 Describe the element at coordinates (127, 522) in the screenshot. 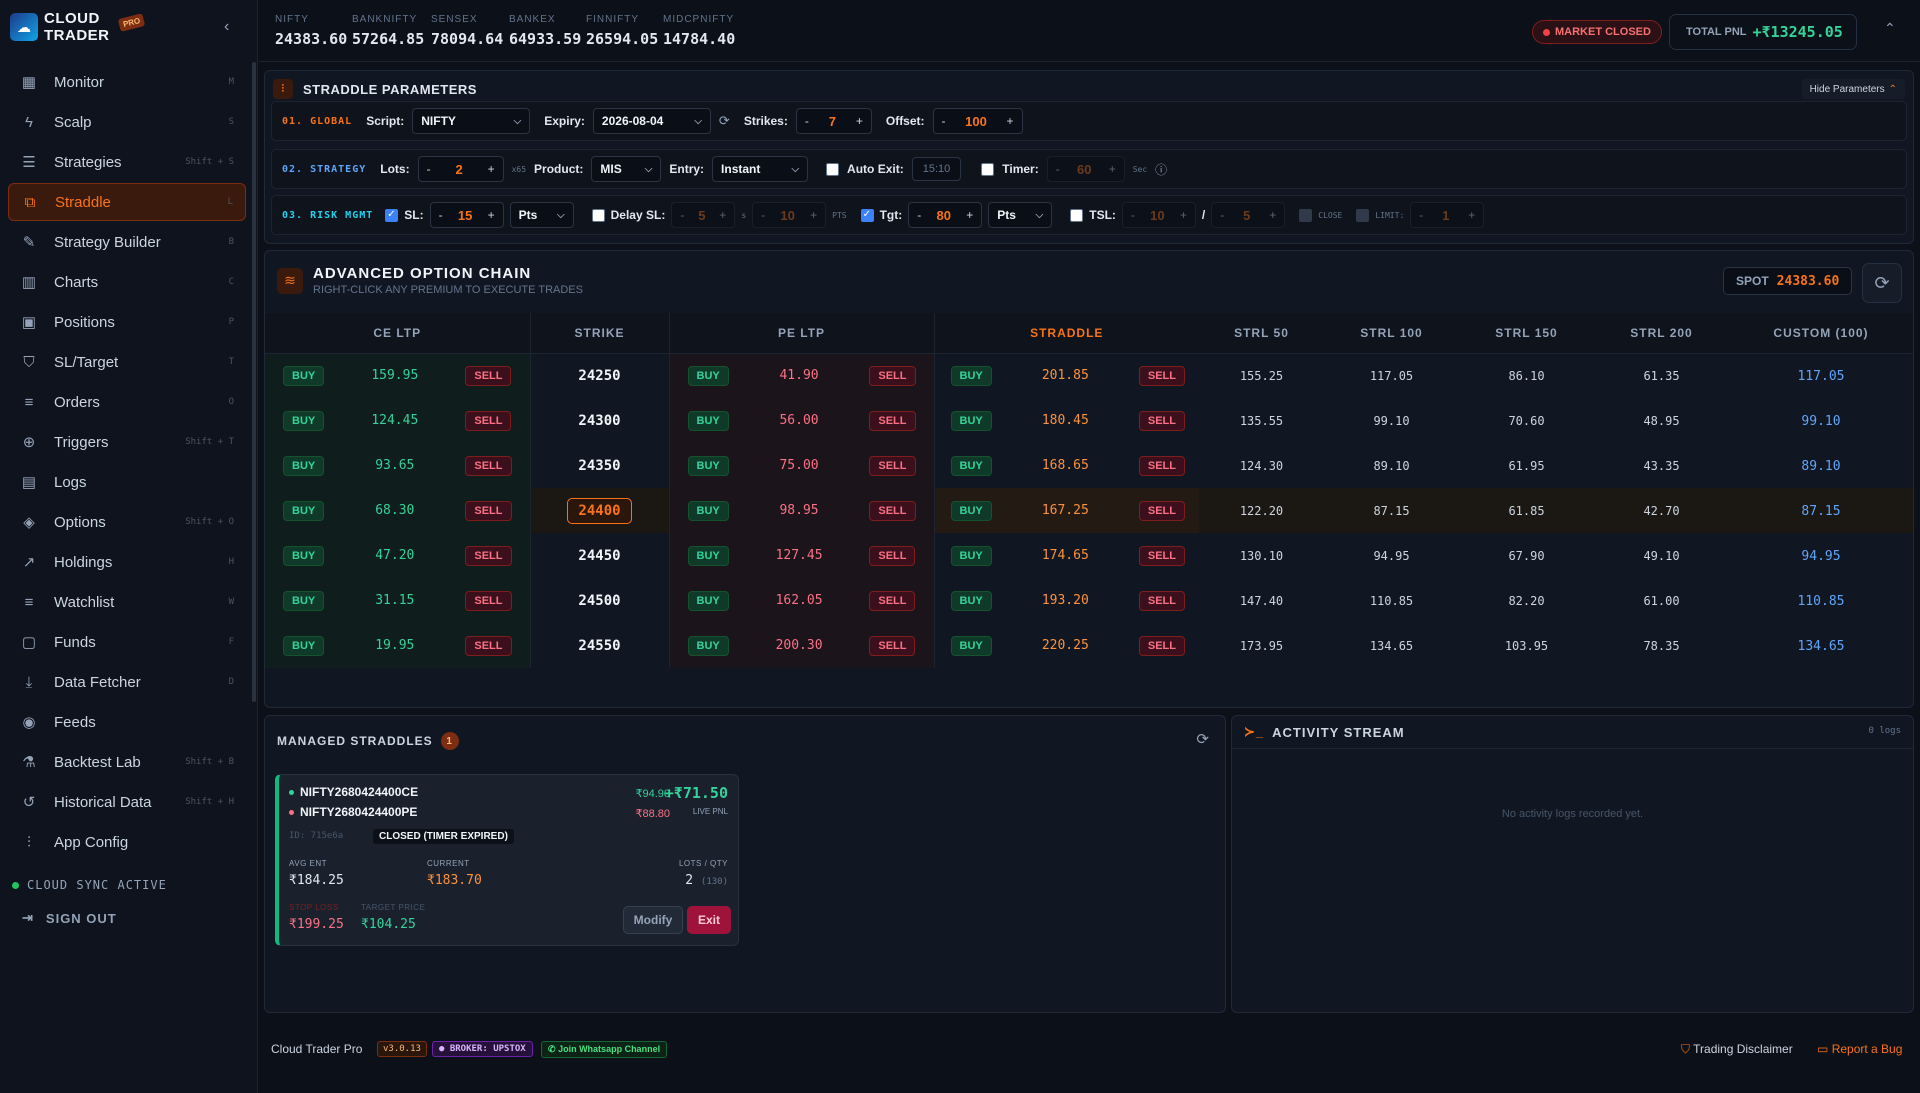

I see `sidebar-item-options: ◈ Options Shift + O` at that location.